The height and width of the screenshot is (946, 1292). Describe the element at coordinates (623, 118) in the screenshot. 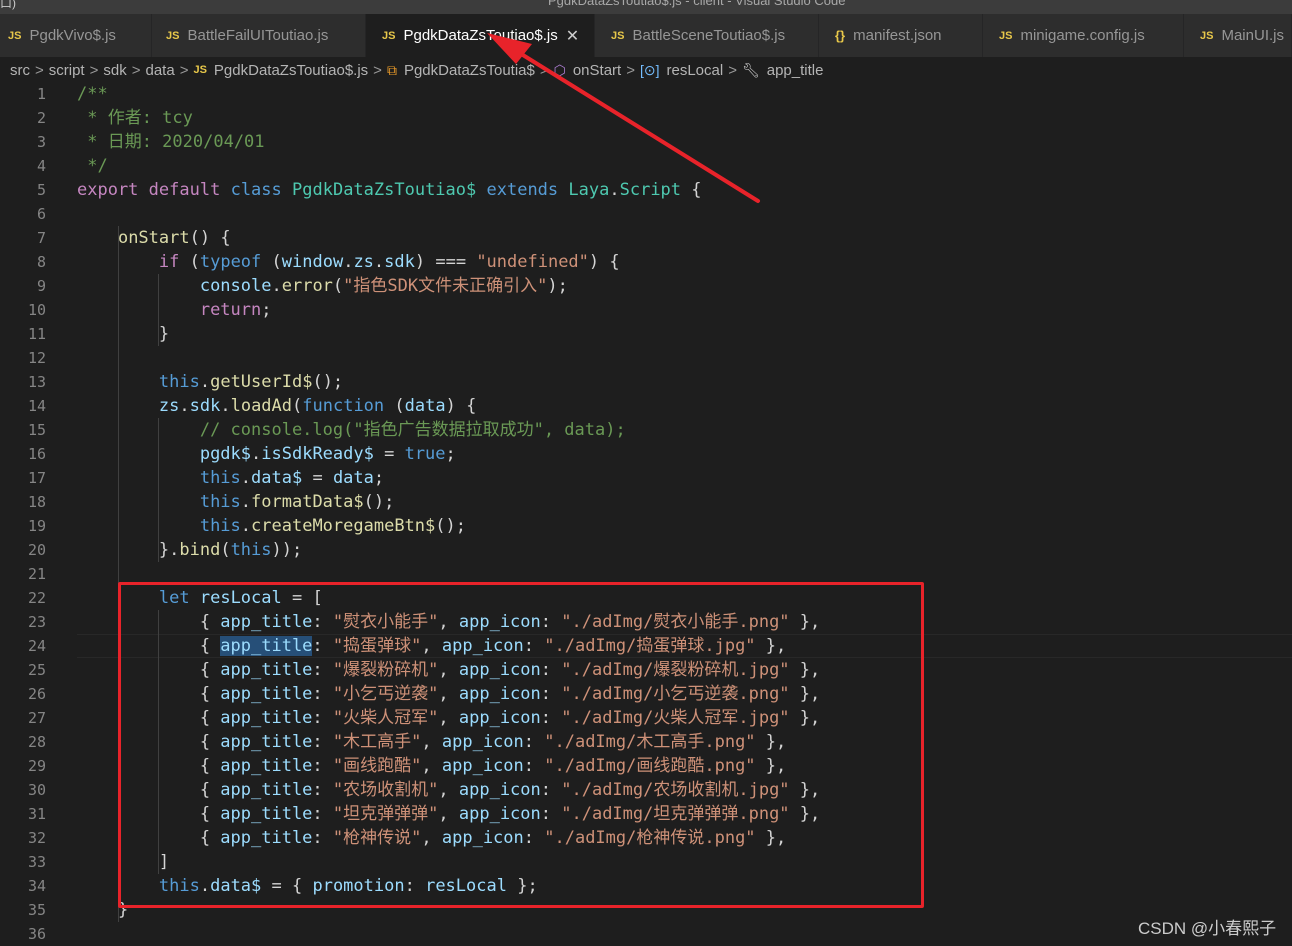

I see `annotation-arrow` at that location.